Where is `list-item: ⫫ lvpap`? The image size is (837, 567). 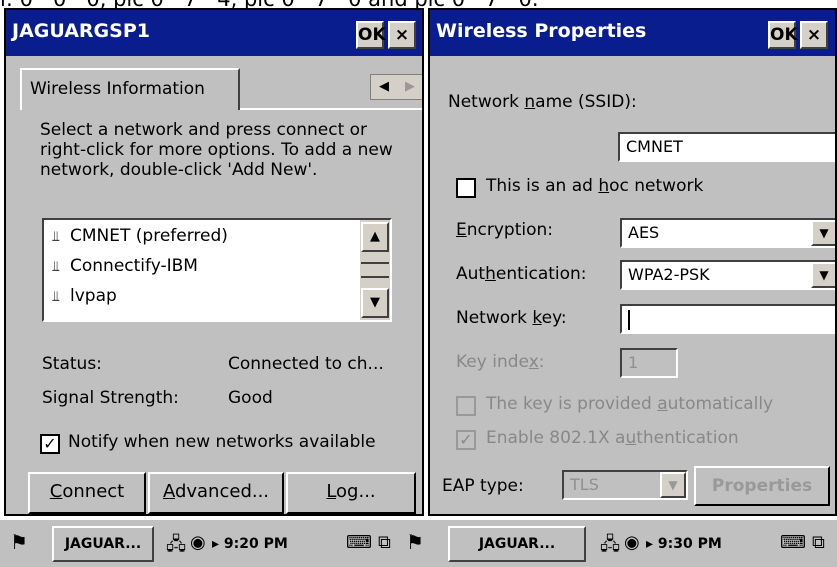
list-item: ⫫ lvpap is located at coordinates (84, 296).